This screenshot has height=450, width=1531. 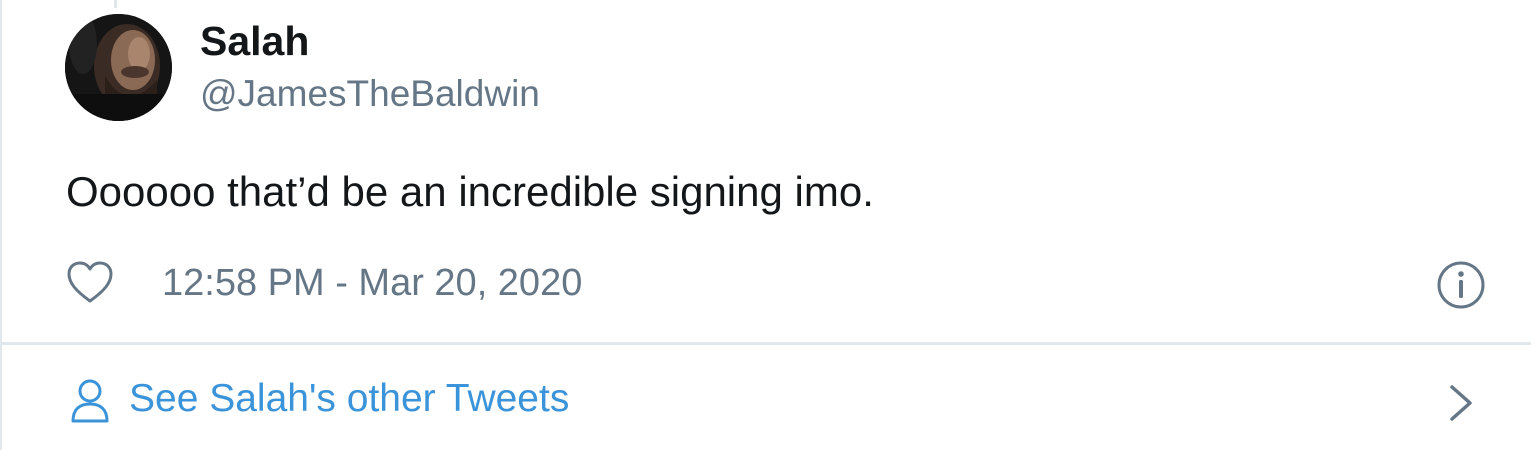 What do you see at coordinates (1461, 285) in the screenshot?
I see `info-icon` at bounding box center [1461, 285].